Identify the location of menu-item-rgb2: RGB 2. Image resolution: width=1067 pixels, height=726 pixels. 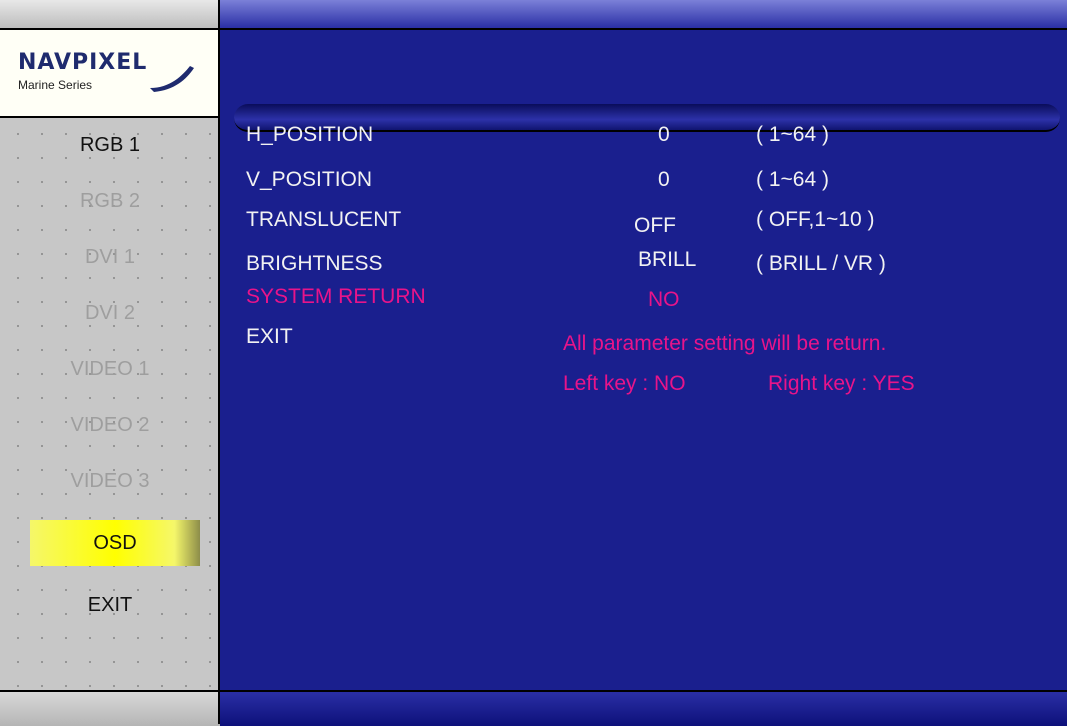
(110, 201).